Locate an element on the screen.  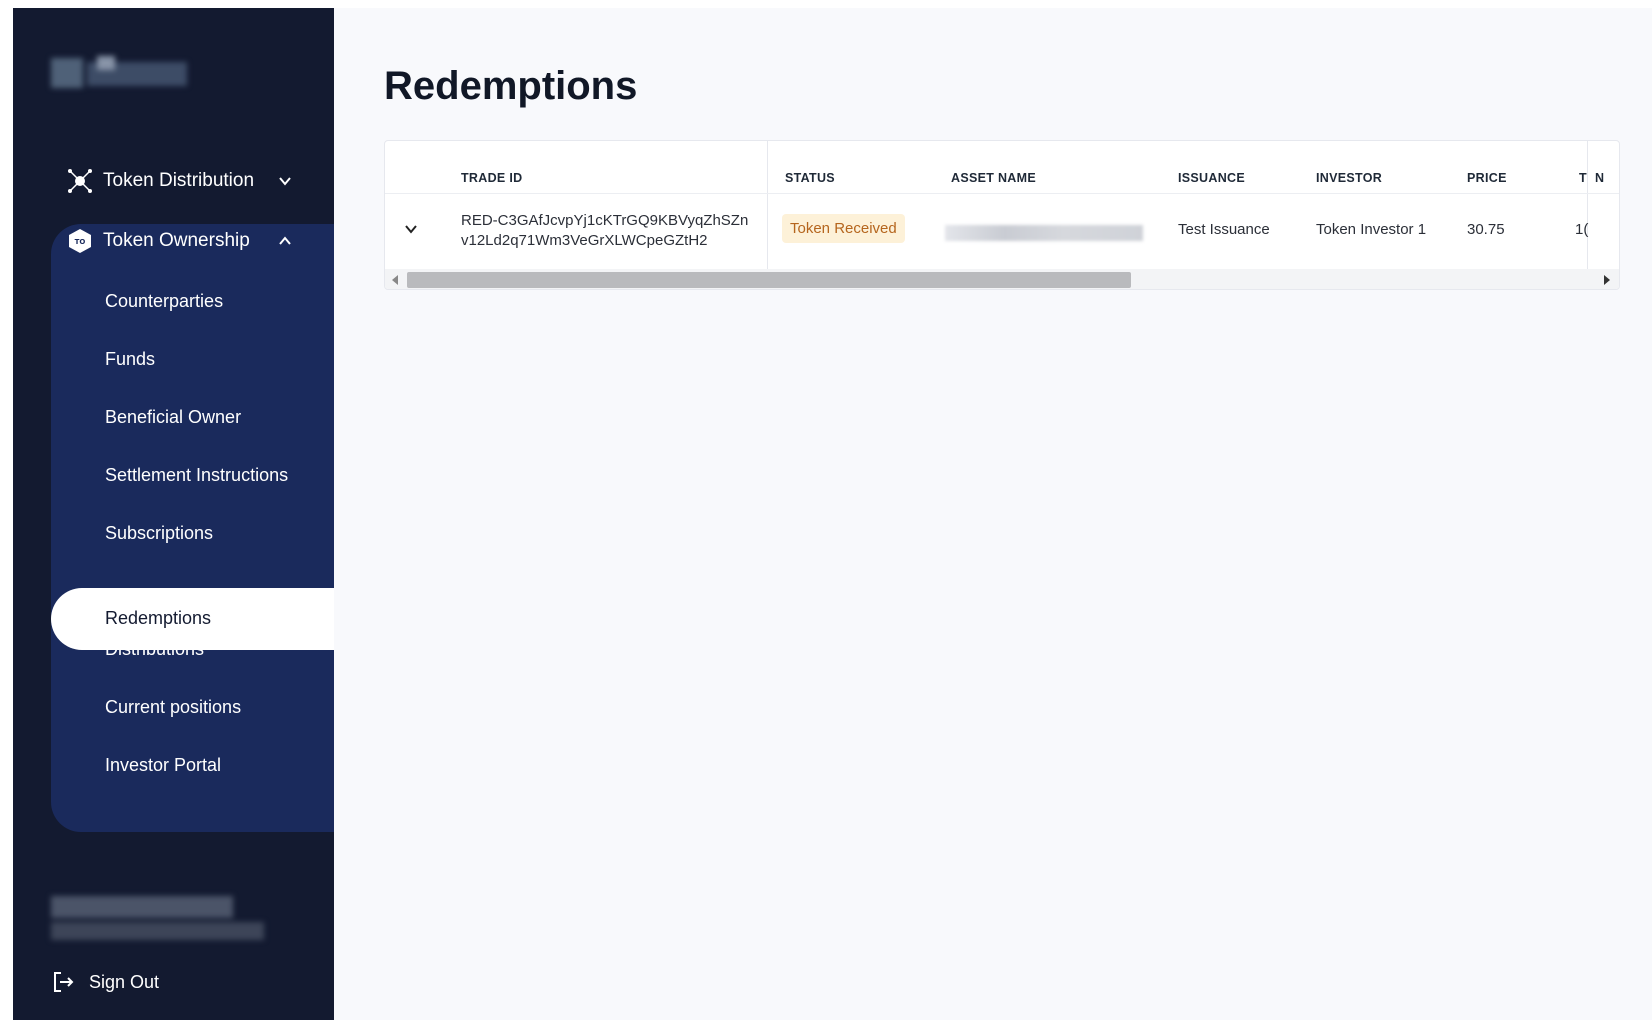
trade-id-line: RED-C3GAfJcvpYj1cKTrGQ9KBVyqZhSZn is located at coordinates (605, 220).